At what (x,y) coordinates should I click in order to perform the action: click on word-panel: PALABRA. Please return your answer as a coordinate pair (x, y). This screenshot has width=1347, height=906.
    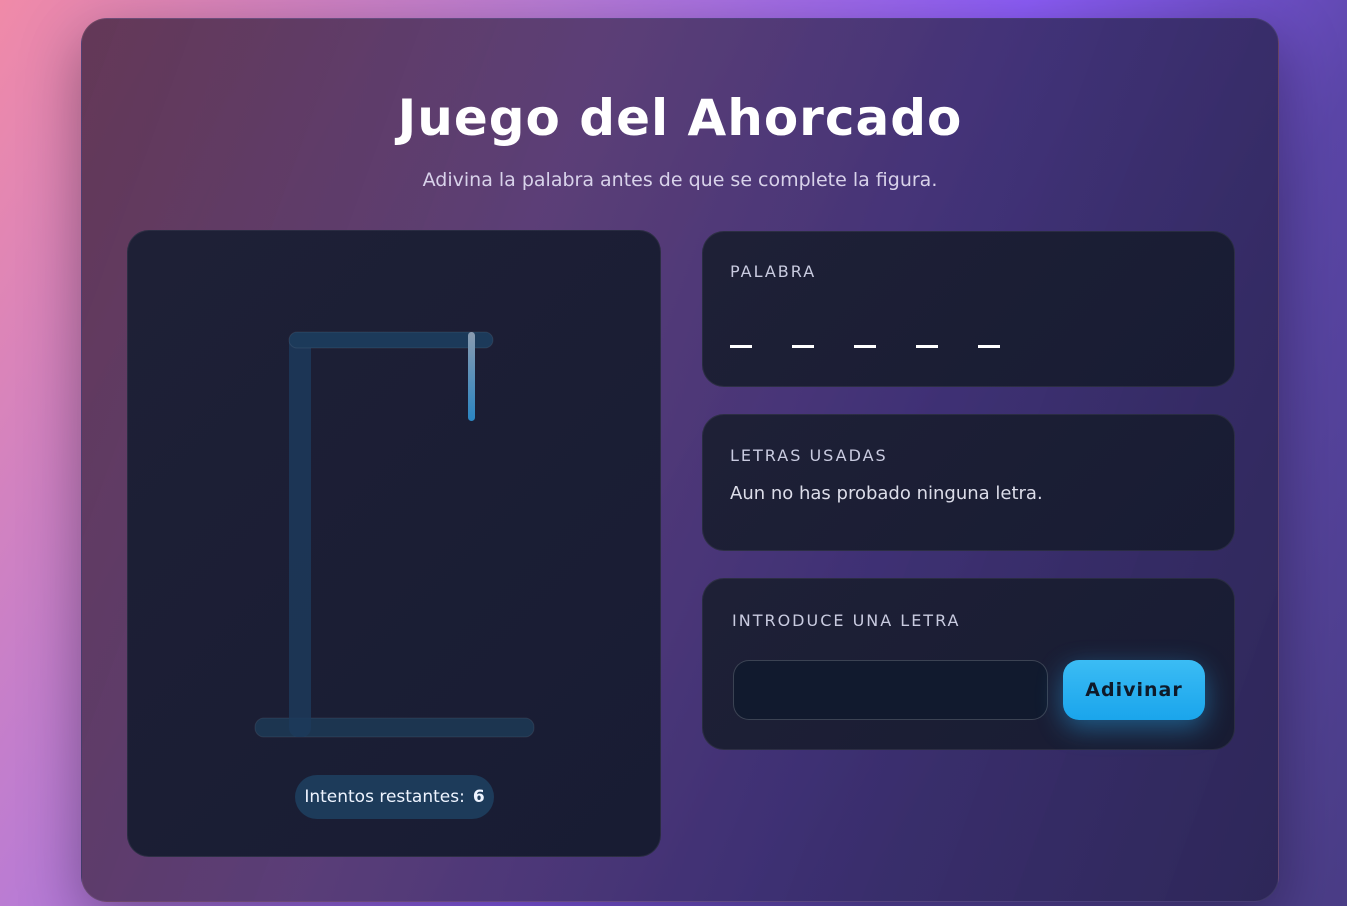
    Looking at the image, I should click on (968, 309).